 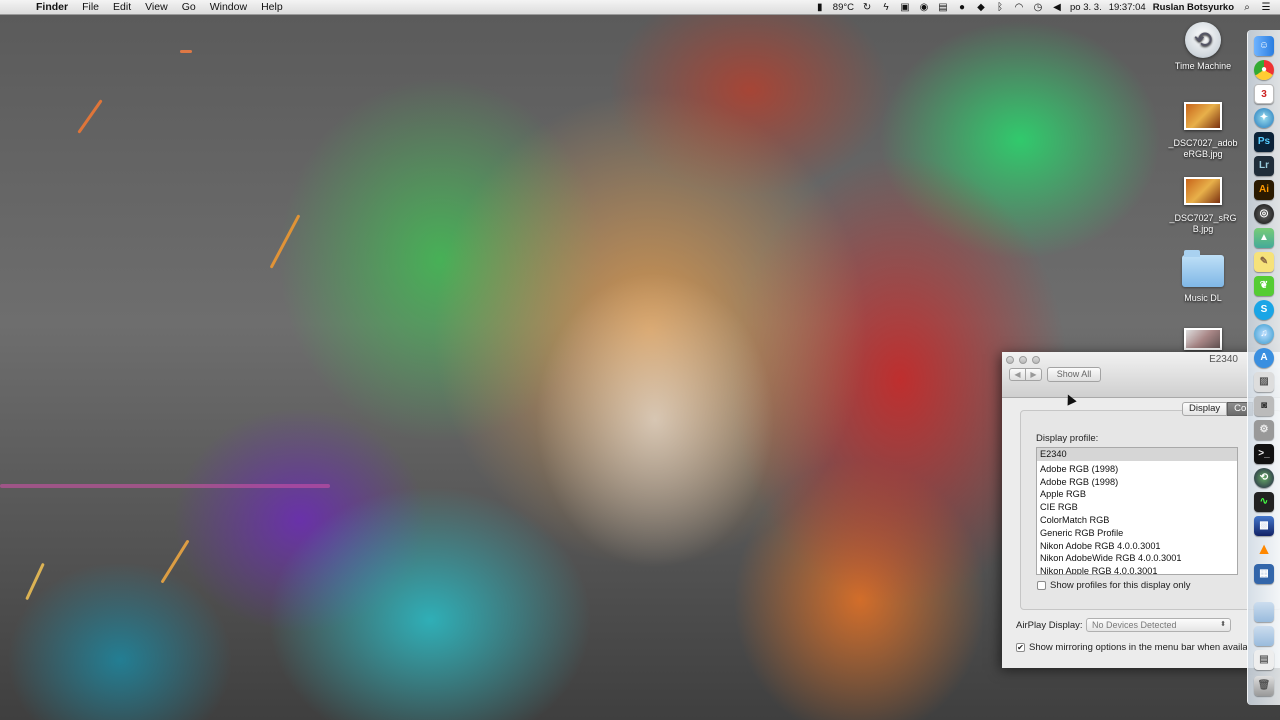 I want to click on profile-item: Apple RGB, so click(x=1137, y=494).